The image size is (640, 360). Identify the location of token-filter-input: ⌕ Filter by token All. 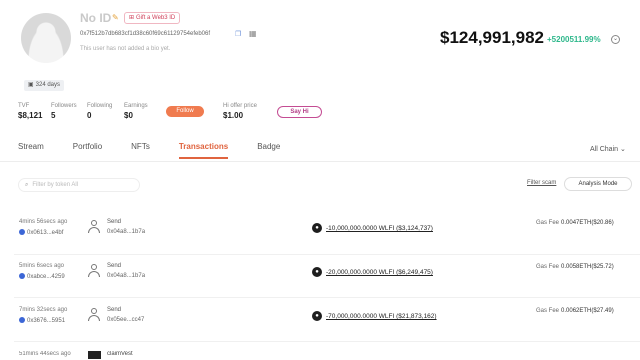
(79, 185).